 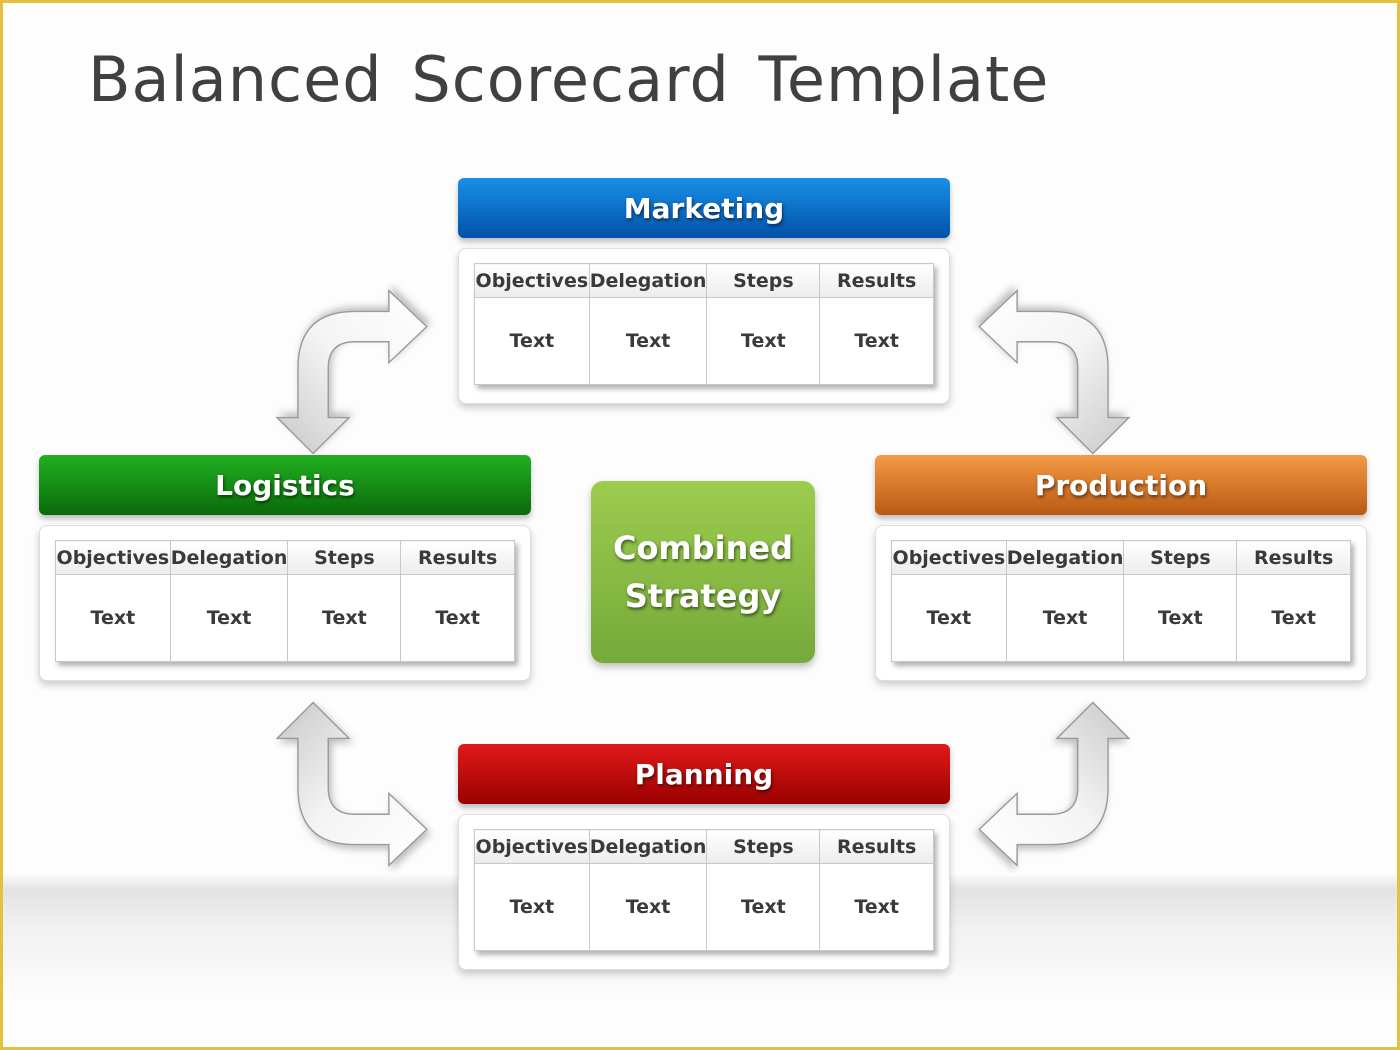 I want to click on slide-title: Balanced Scorecard Template, so click(x=569, y=79).